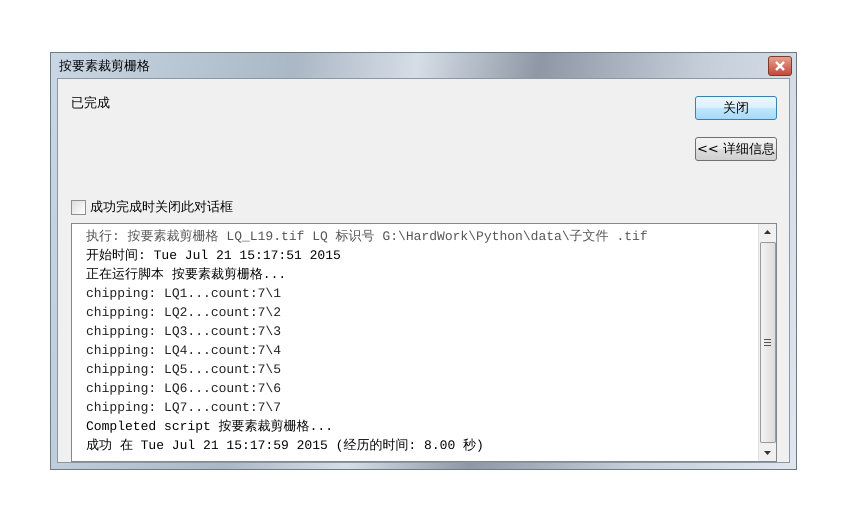 This screenshot has height=524, width=849. Describe the element at coordinates (184, 351) in the screenshot. I see `log-line: chipping: LQ4...count:7\4` at that location.